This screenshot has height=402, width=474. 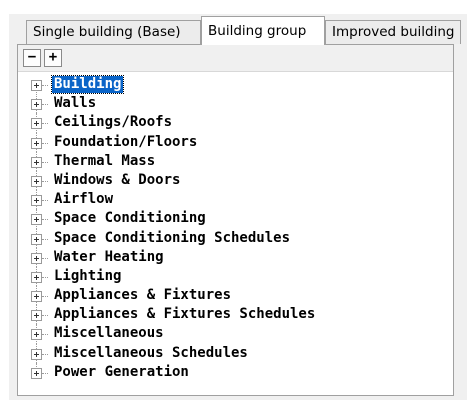 I want to click on tree-toolbar: − +, so click(x=235, y=58).